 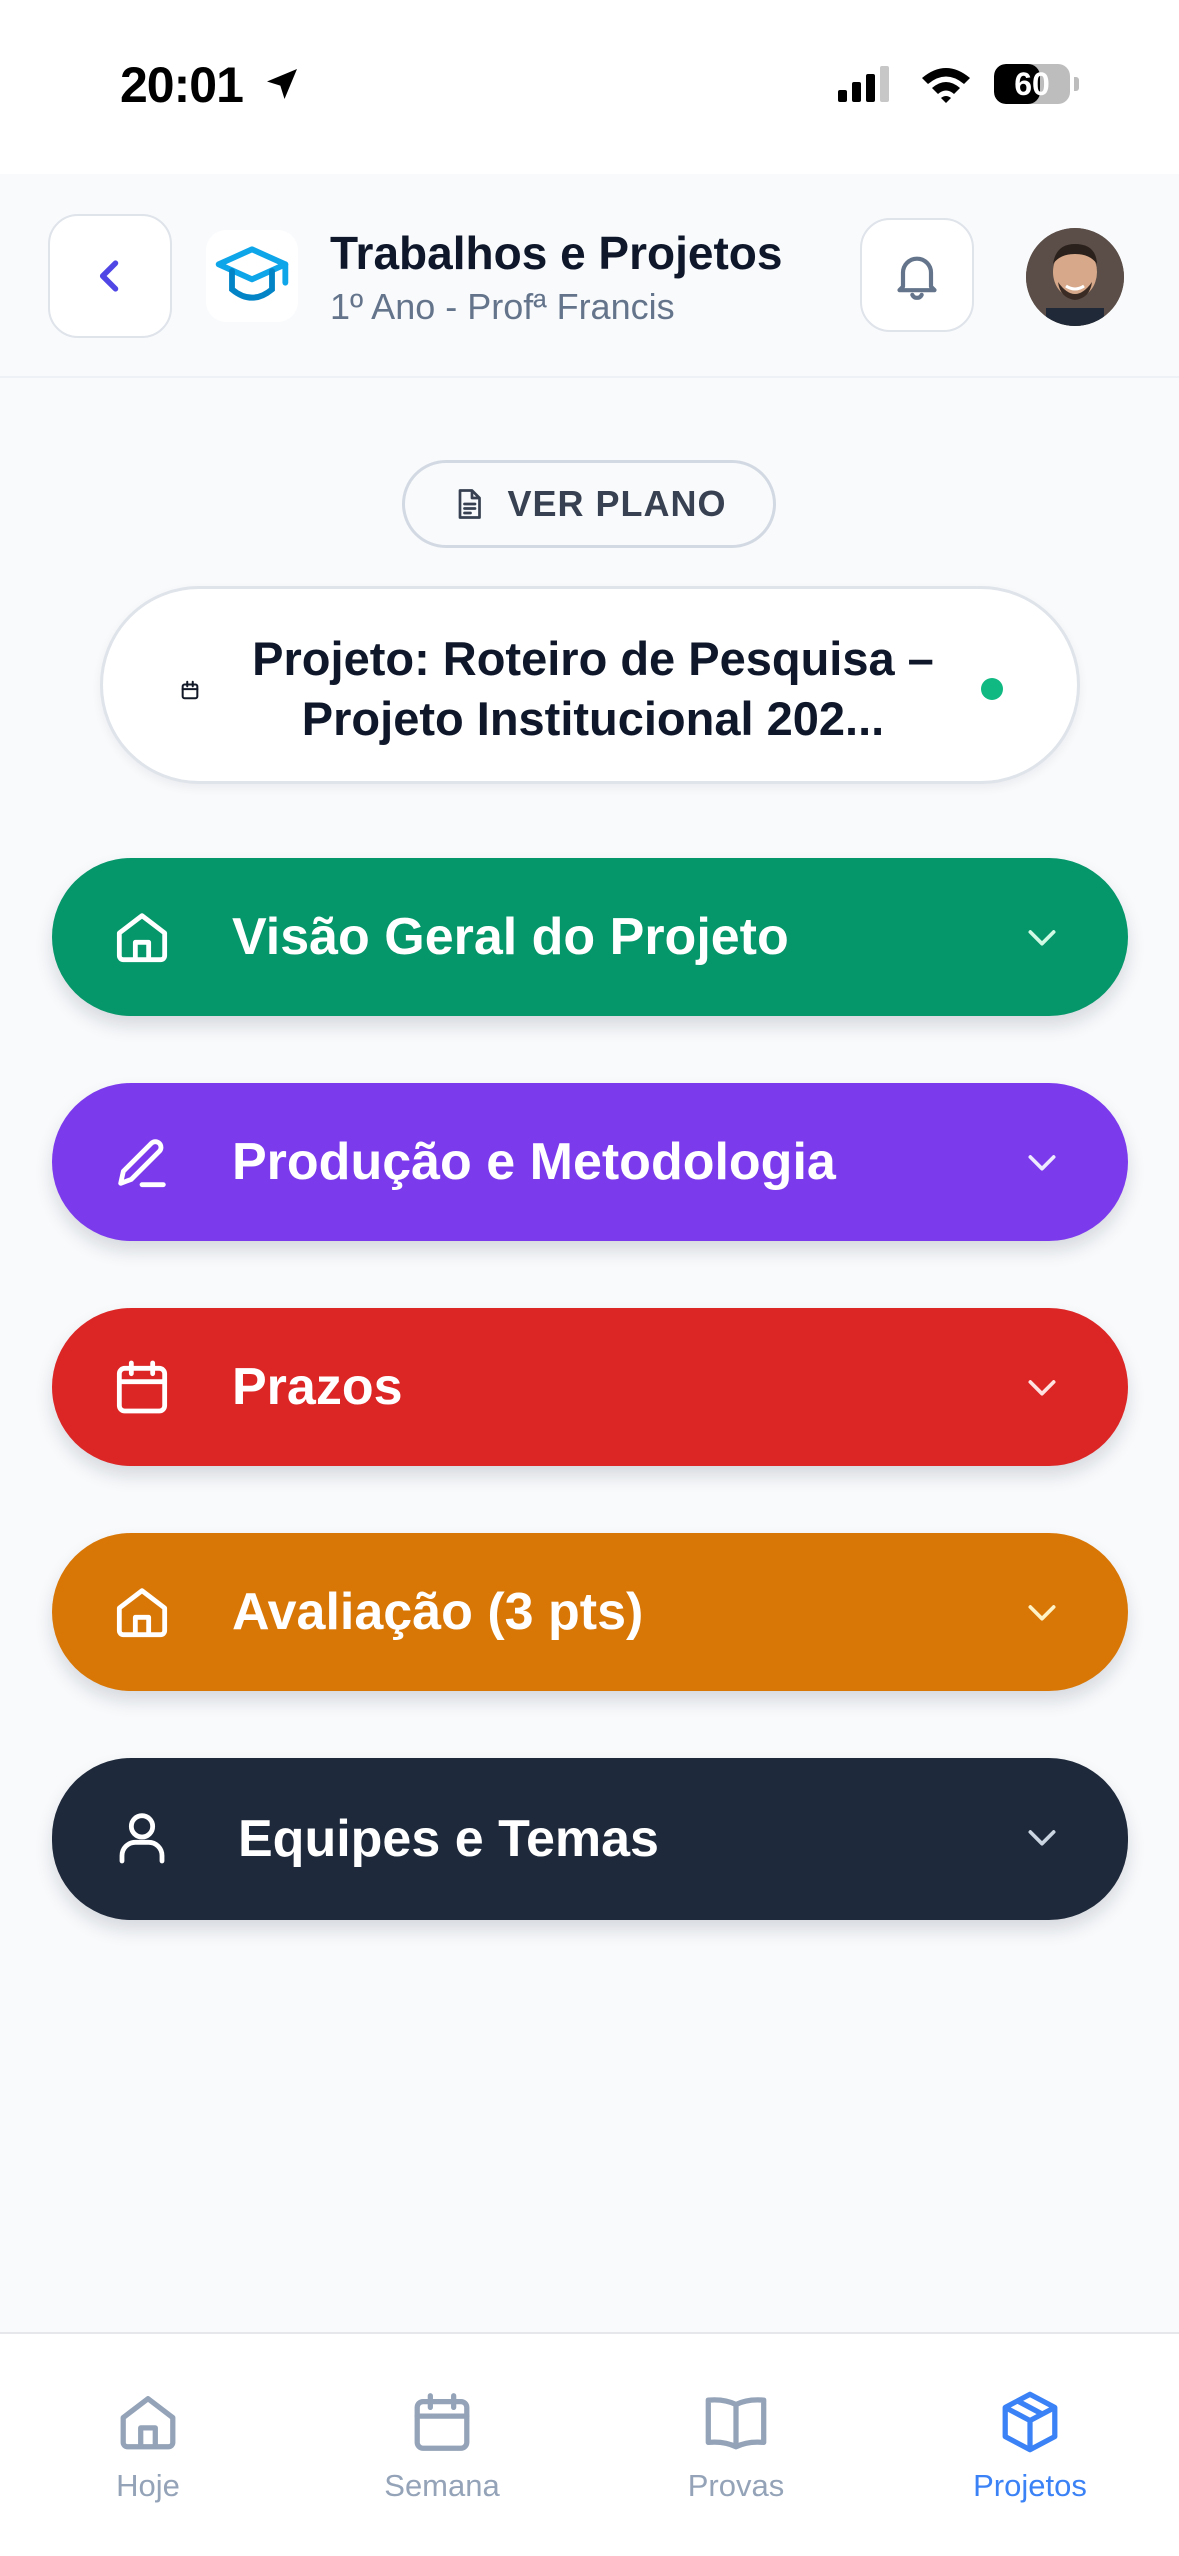 I want to click on status-time: 20:01, so click(x=182, y=85).